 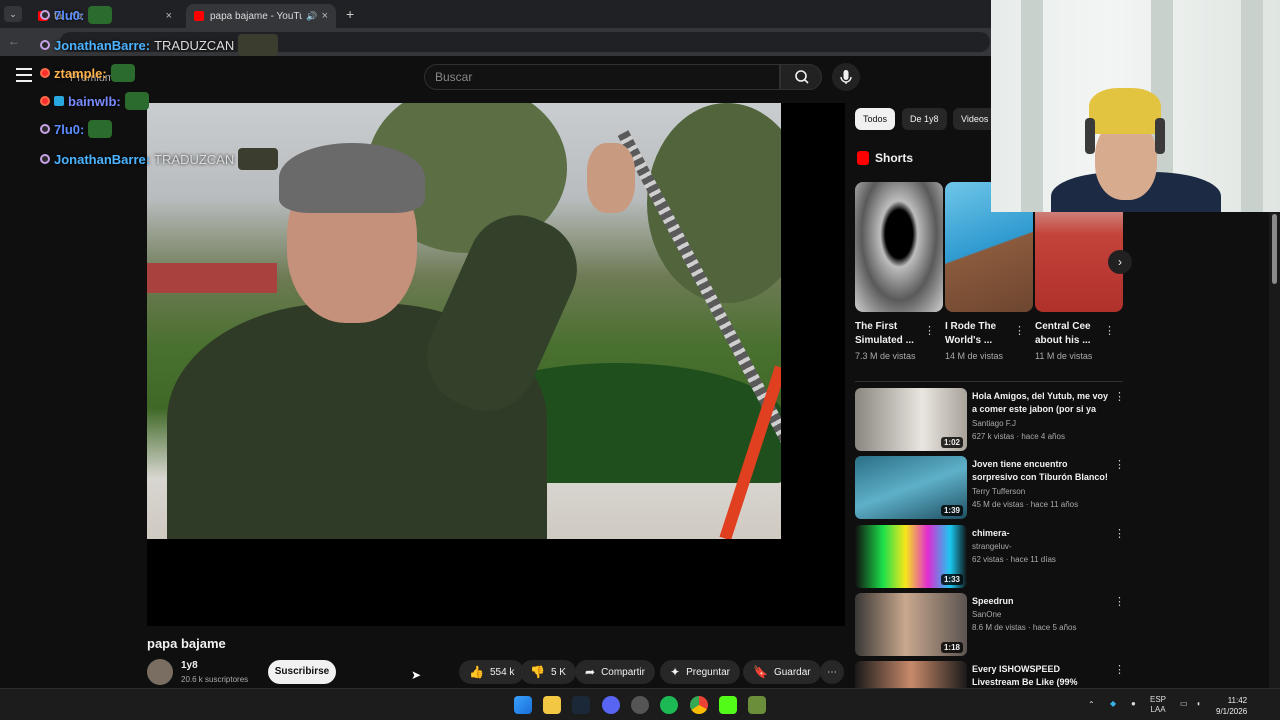 What do you see at coordinates (899, 247) in the screenshot?
I see `short-thumbnail` at bounding box center [899, 247].